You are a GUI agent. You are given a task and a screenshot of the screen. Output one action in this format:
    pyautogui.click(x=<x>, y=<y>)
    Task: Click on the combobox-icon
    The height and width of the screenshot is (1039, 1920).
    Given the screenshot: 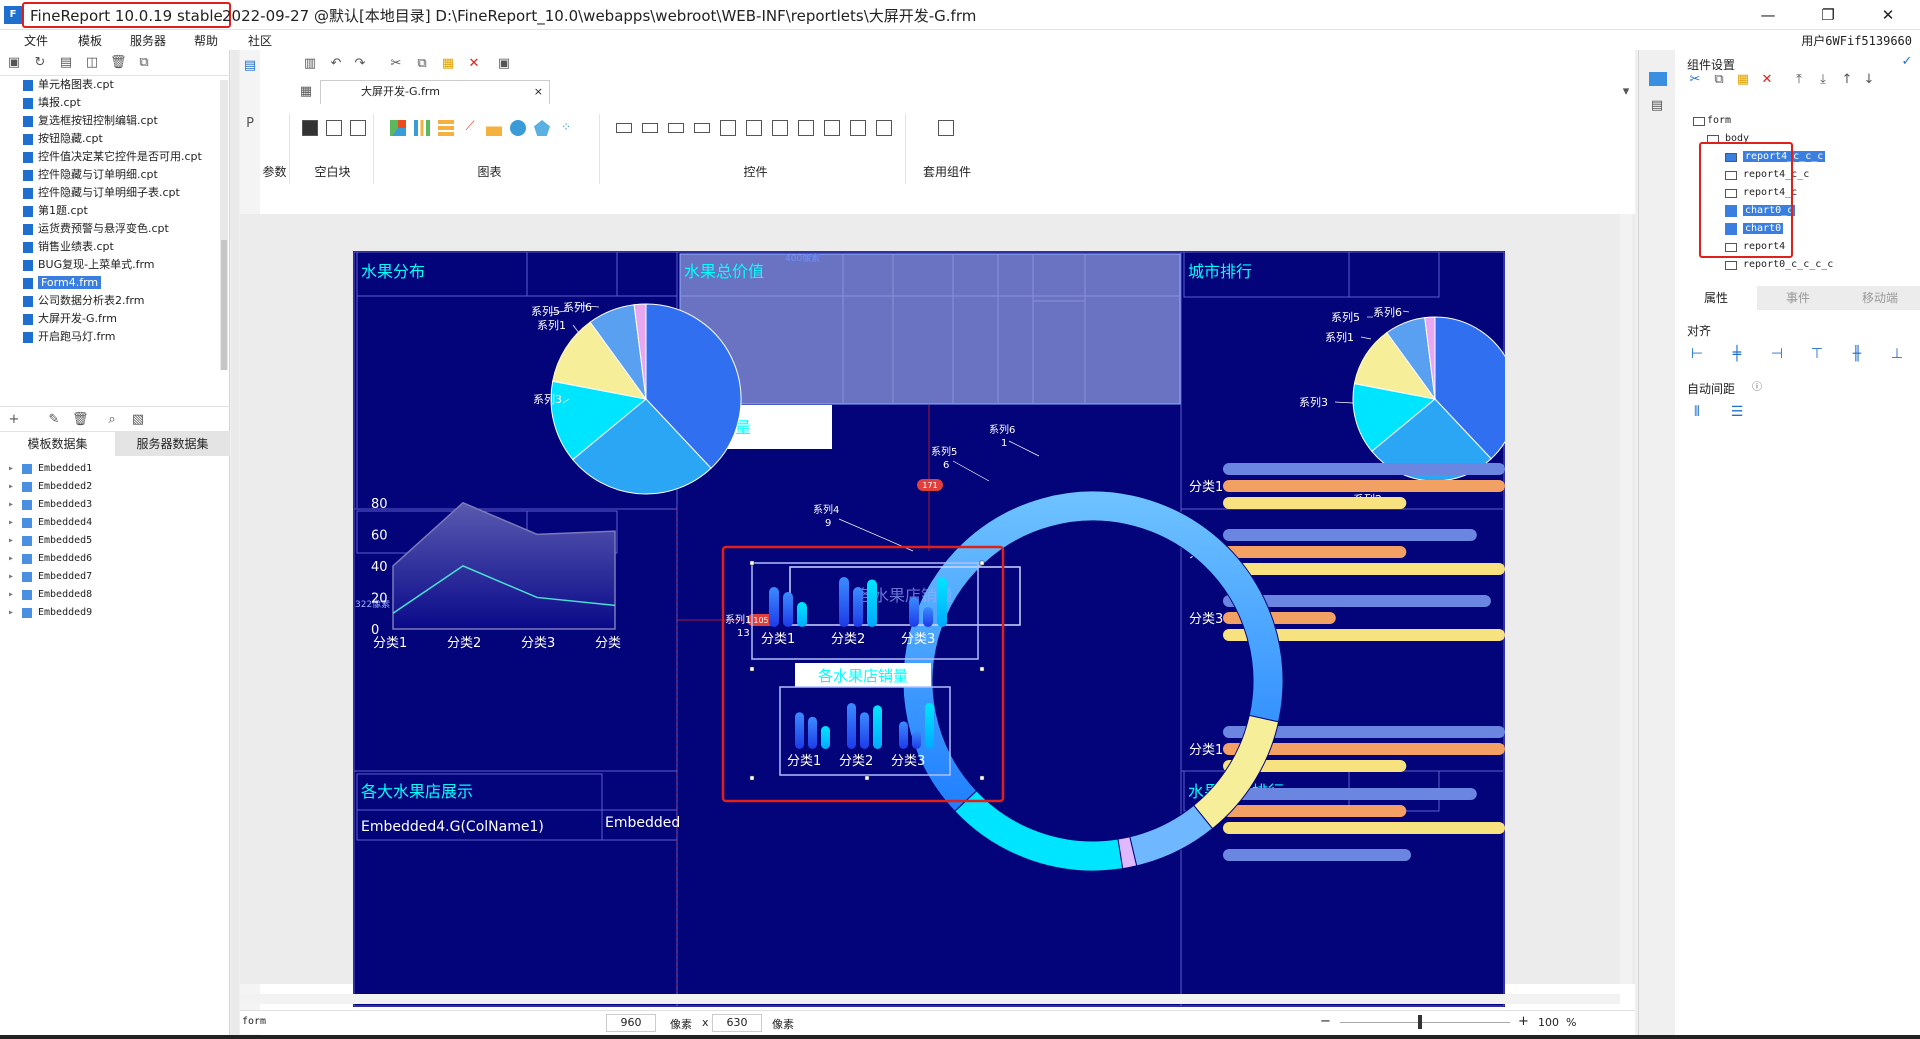 What is the action you would take?
    pyautogui.click(x=702, y=128)
    